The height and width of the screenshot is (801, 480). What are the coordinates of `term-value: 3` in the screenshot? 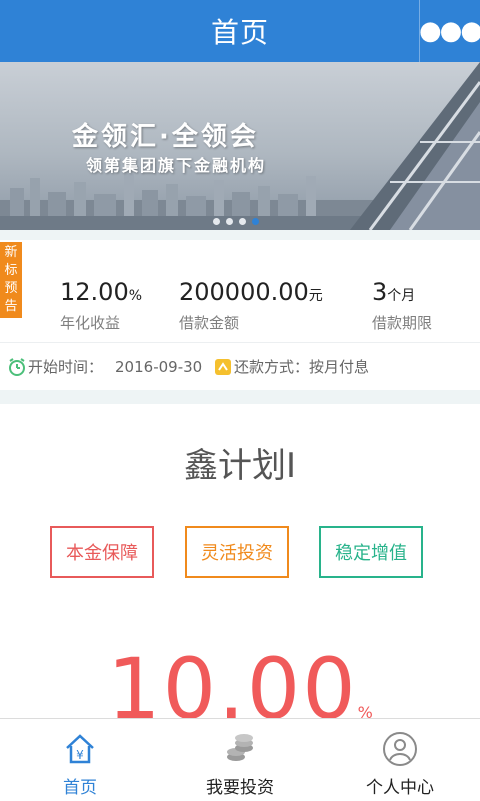 It's located at (380, 292).